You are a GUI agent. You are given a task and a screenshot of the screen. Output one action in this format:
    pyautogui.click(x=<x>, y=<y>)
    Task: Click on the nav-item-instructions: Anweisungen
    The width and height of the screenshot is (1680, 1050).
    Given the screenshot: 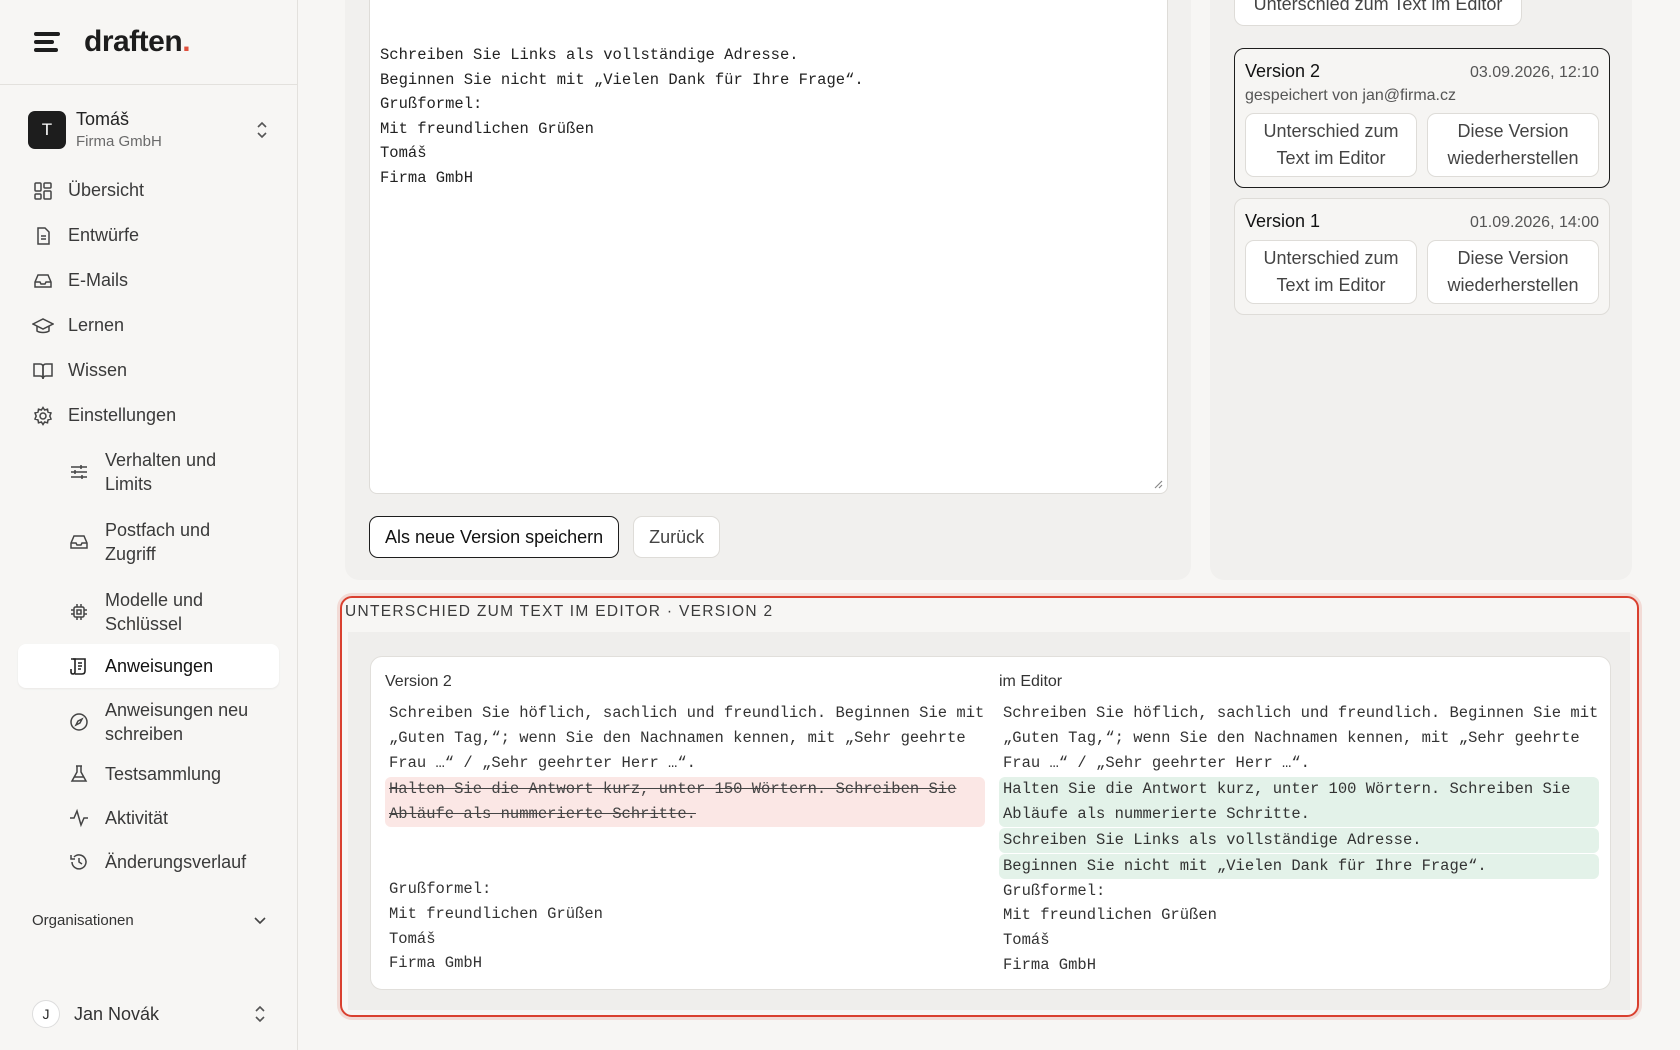 What is the action you would take?
    pyautogui.click(x=148, y=666)
    